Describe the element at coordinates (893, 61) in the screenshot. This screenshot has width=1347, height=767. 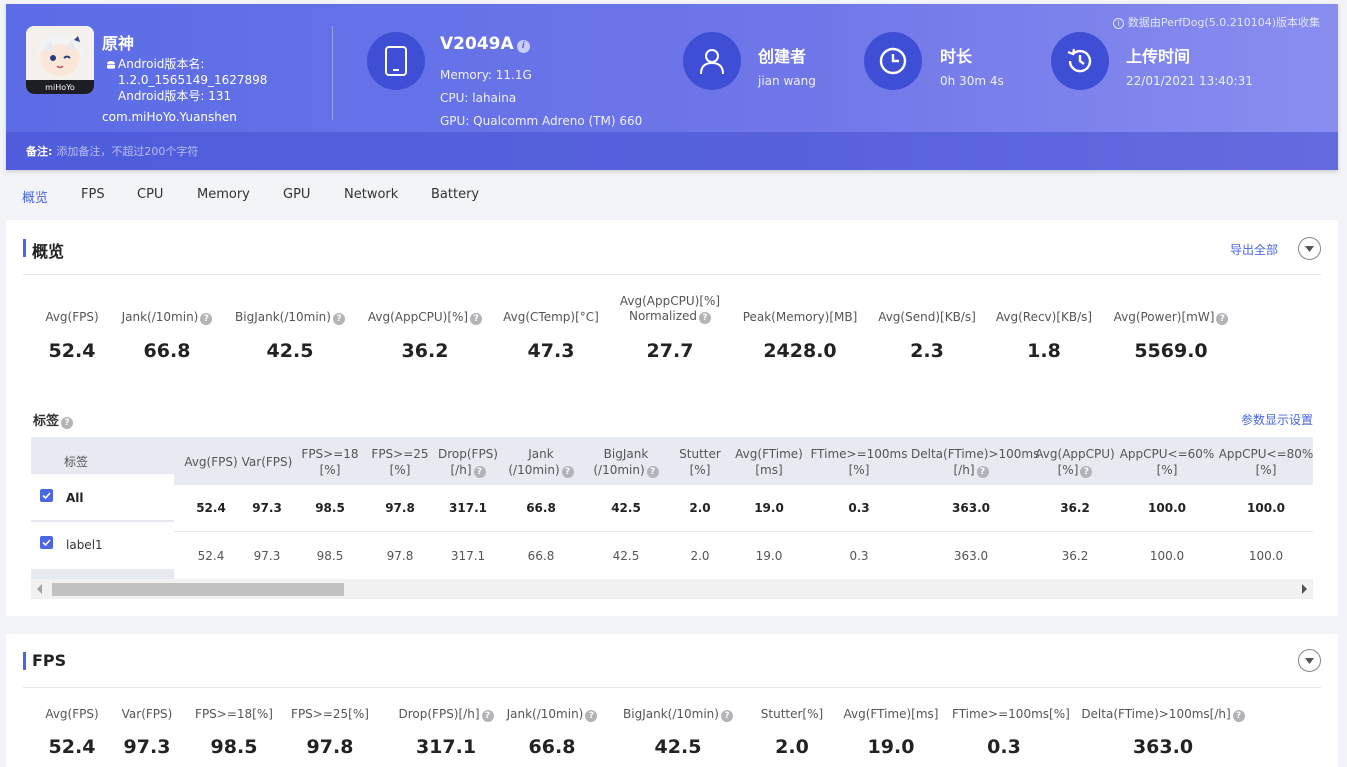
I see `clock-icon` at that location.